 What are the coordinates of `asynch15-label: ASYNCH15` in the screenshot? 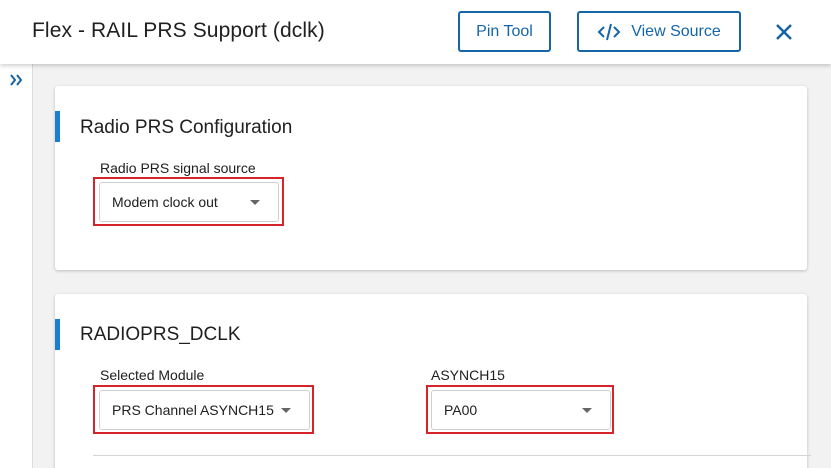 It's located at (468, 375).